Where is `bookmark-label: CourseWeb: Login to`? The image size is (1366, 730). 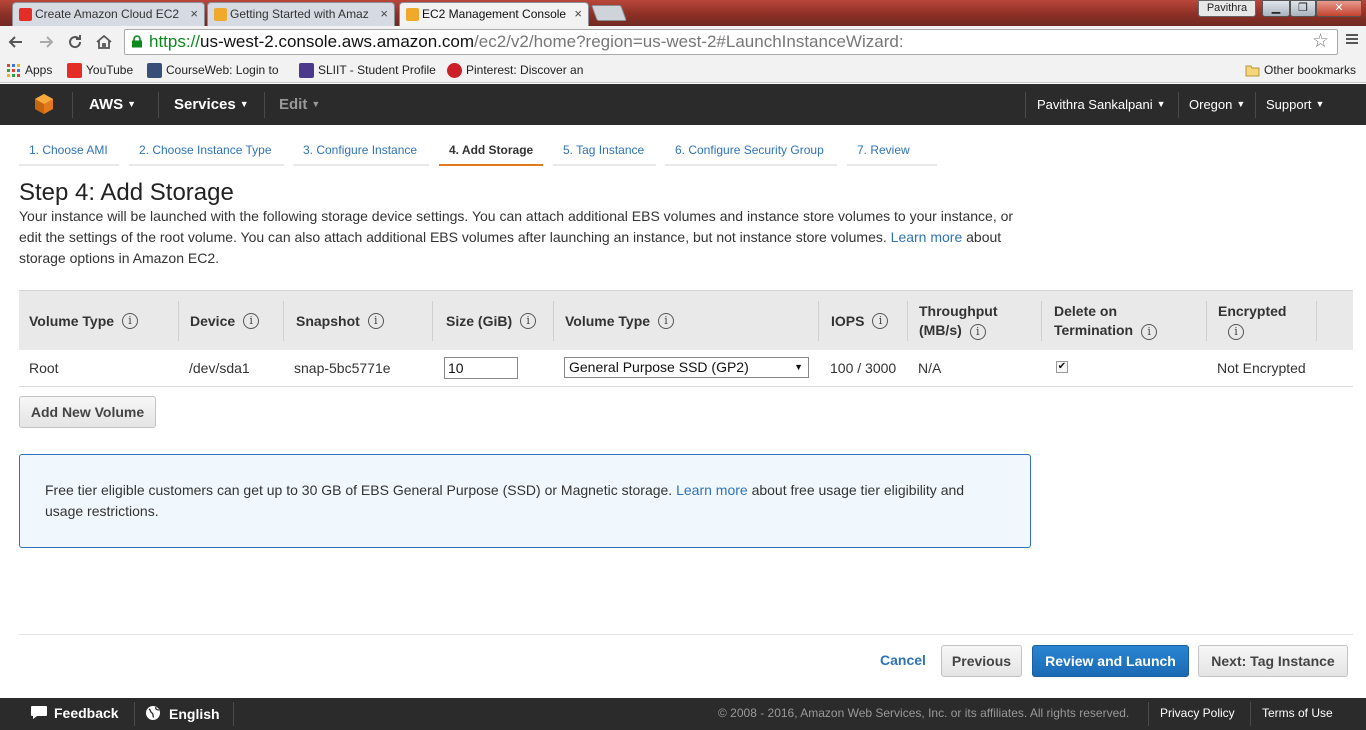
bookmark-label: CourseWeb: Login to is located at coordinates (222, 70).